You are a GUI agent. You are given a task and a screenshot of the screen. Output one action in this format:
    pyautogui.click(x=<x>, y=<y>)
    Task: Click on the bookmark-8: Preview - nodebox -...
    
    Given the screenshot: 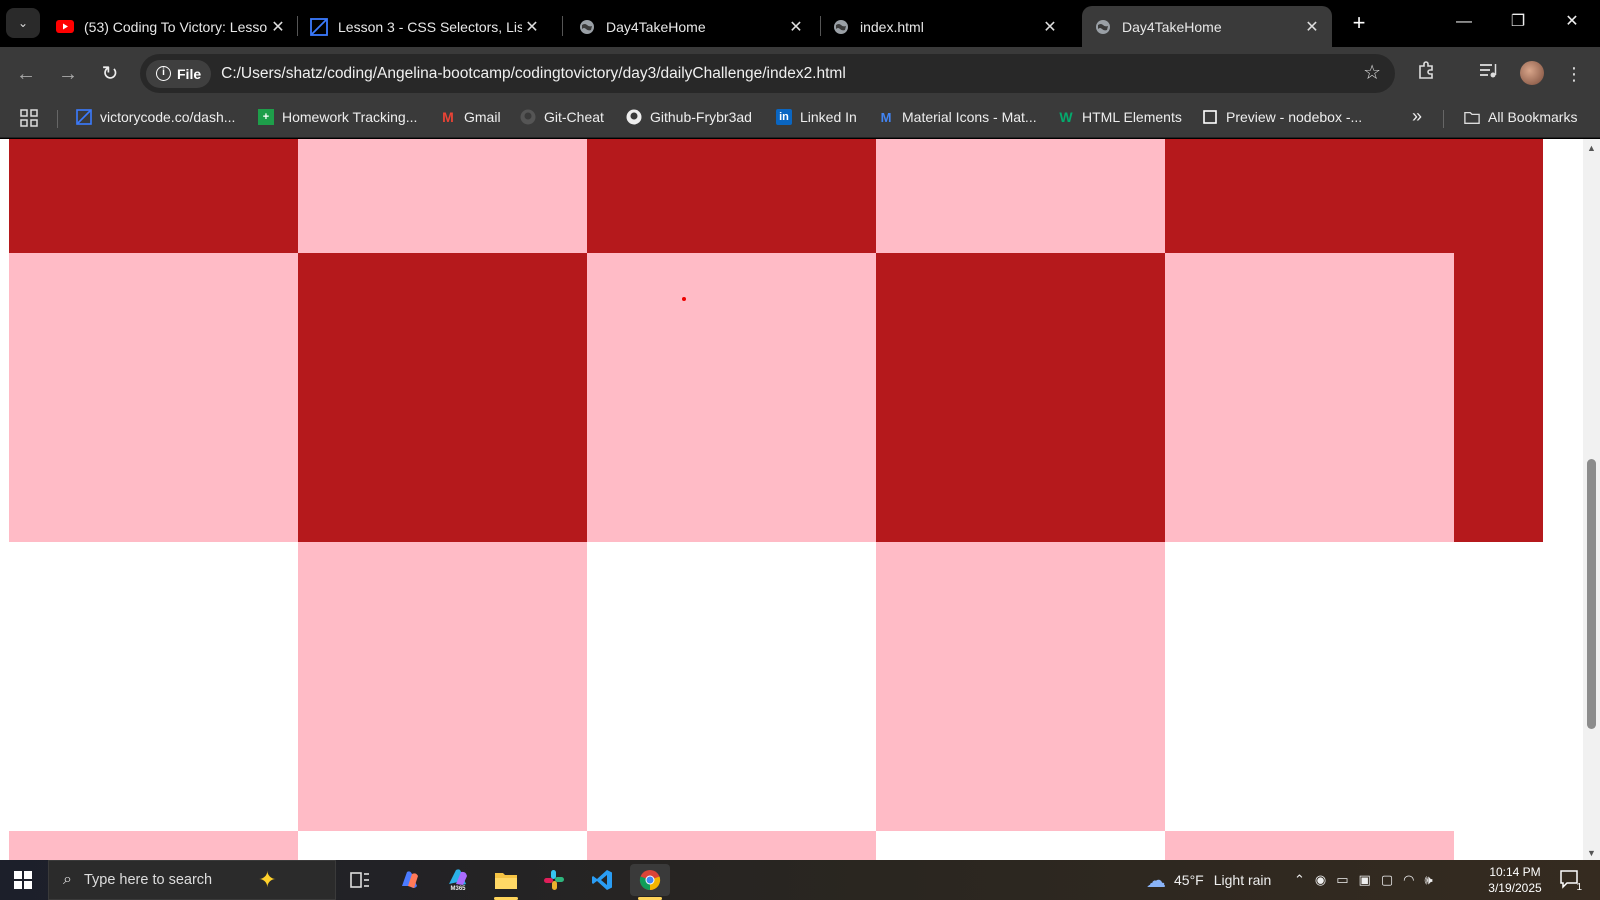 What is the action you would take?
    pyautogui.click(x=1282, y=117)
    